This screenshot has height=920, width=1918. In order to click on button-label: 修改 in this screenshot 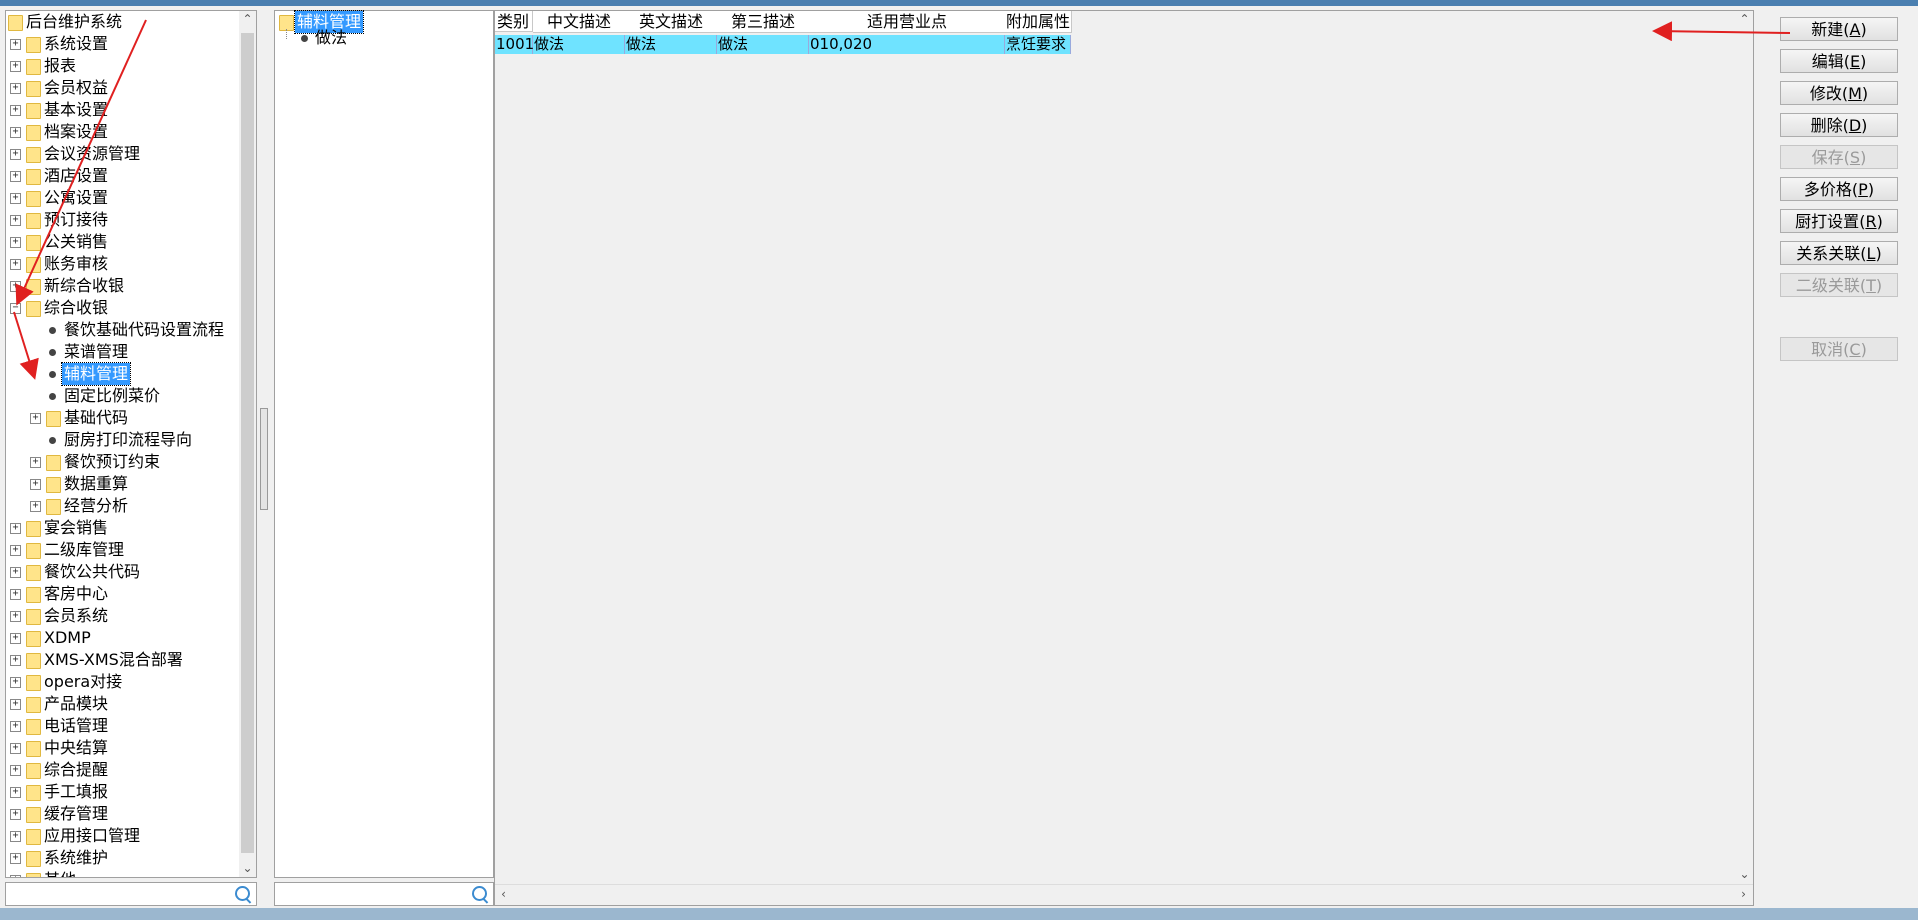, I will do `click(1825, 93)`.